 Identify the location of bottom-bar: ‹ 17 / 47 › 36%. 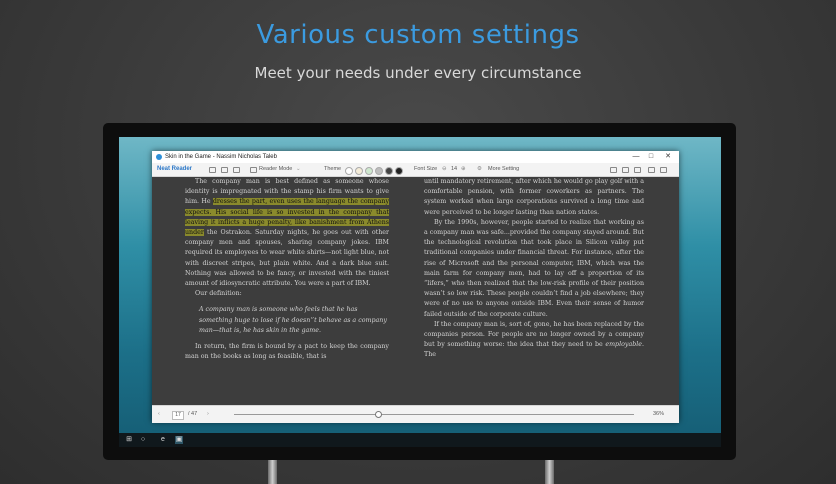
(415, 414).